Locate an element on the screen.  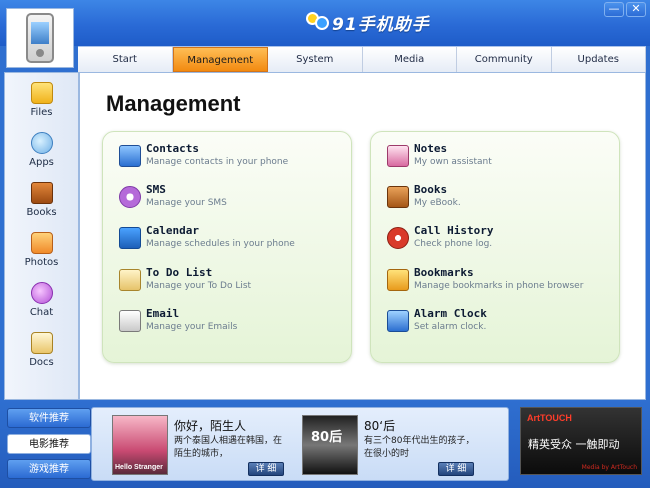
entry-notes: Notes My own assistant is located at coordinates (502, 159).